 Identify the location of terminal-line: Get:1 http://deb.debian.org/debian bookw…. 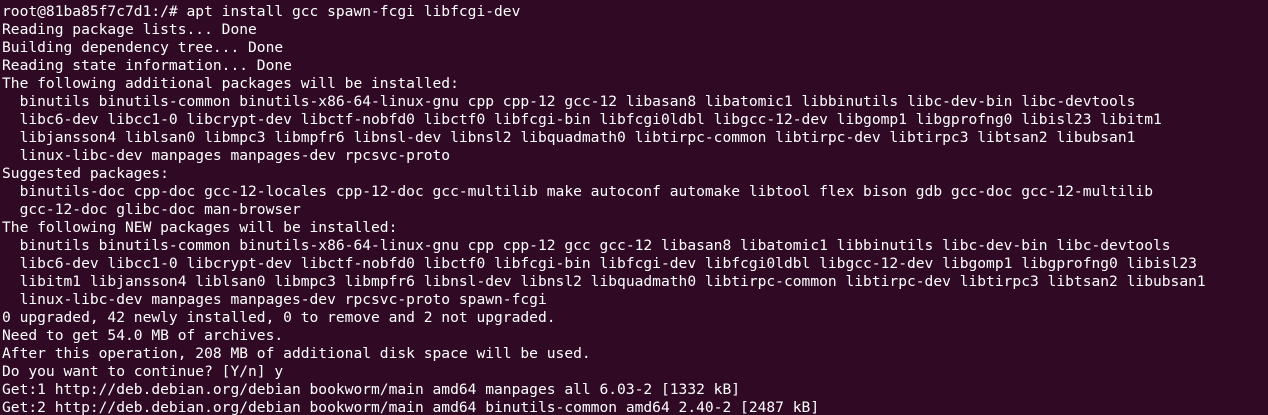
(371, 389).